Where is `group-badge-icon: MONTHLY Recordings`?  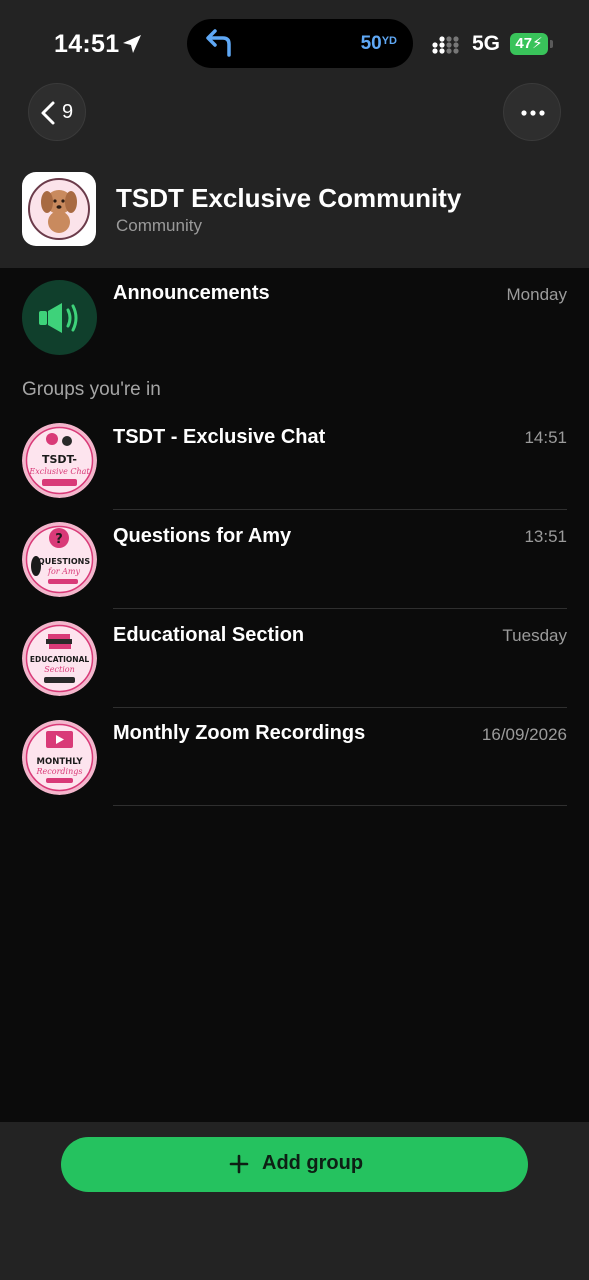
group-badge-icon: MONTHLY Recordings is located at coordinates (59, 757).